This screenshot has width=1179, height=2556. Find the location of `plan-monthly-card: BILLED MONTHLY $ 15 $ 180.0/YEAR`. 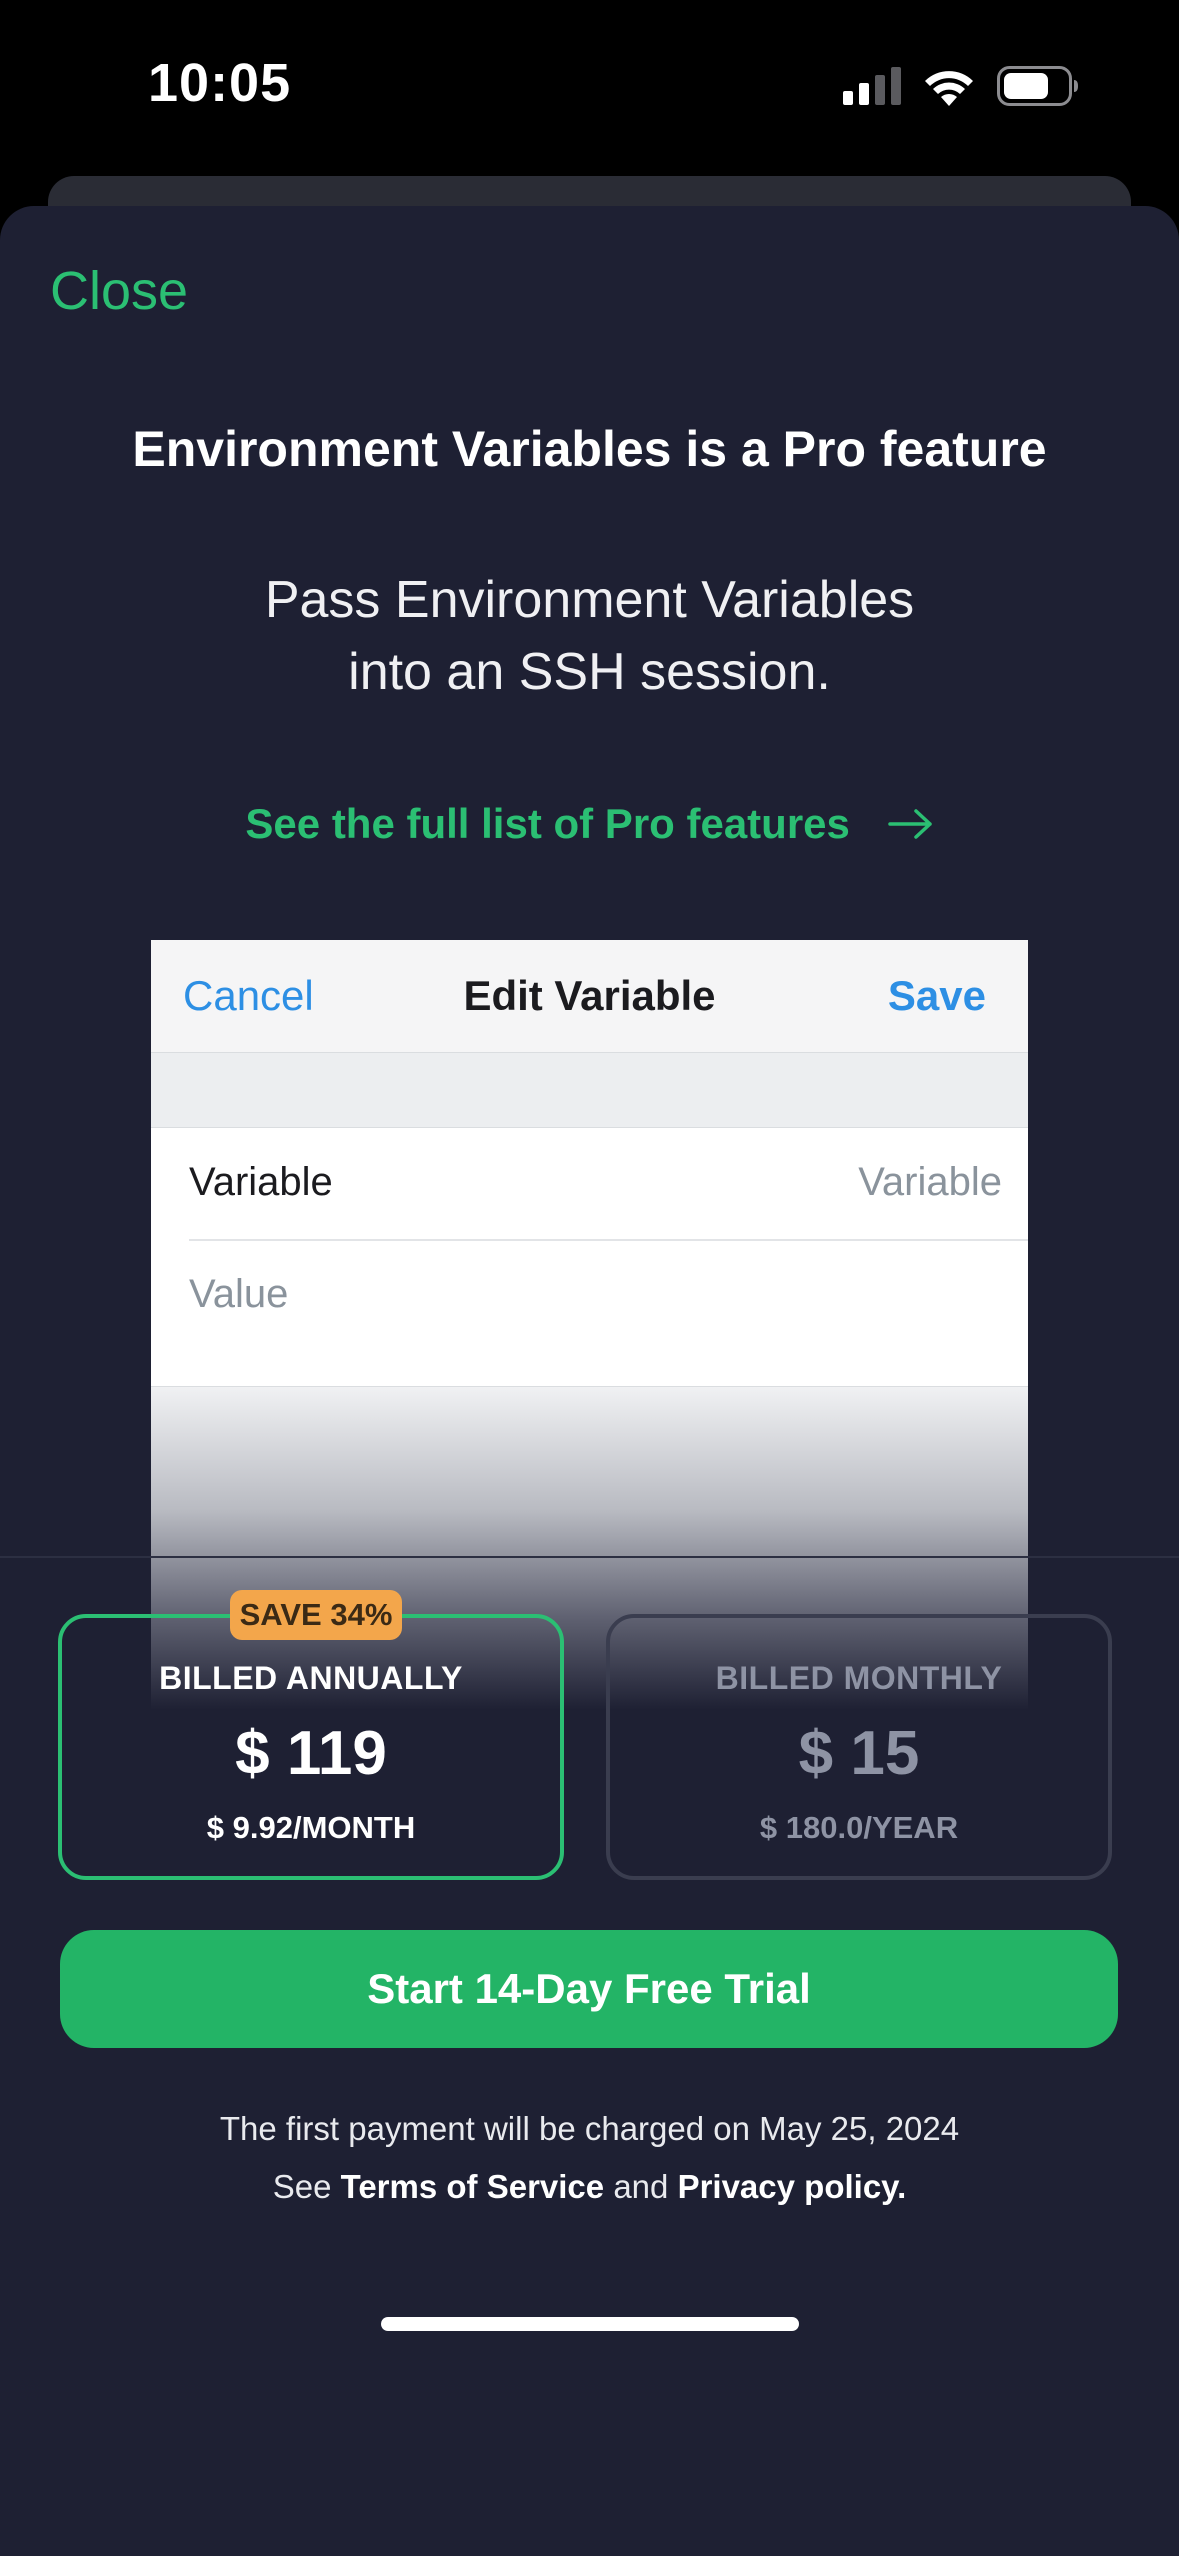

plan-monthly-card: BILLED MONTHLY $ 15 $ 180.0/YEAR is located at coordinates (859, 1747).